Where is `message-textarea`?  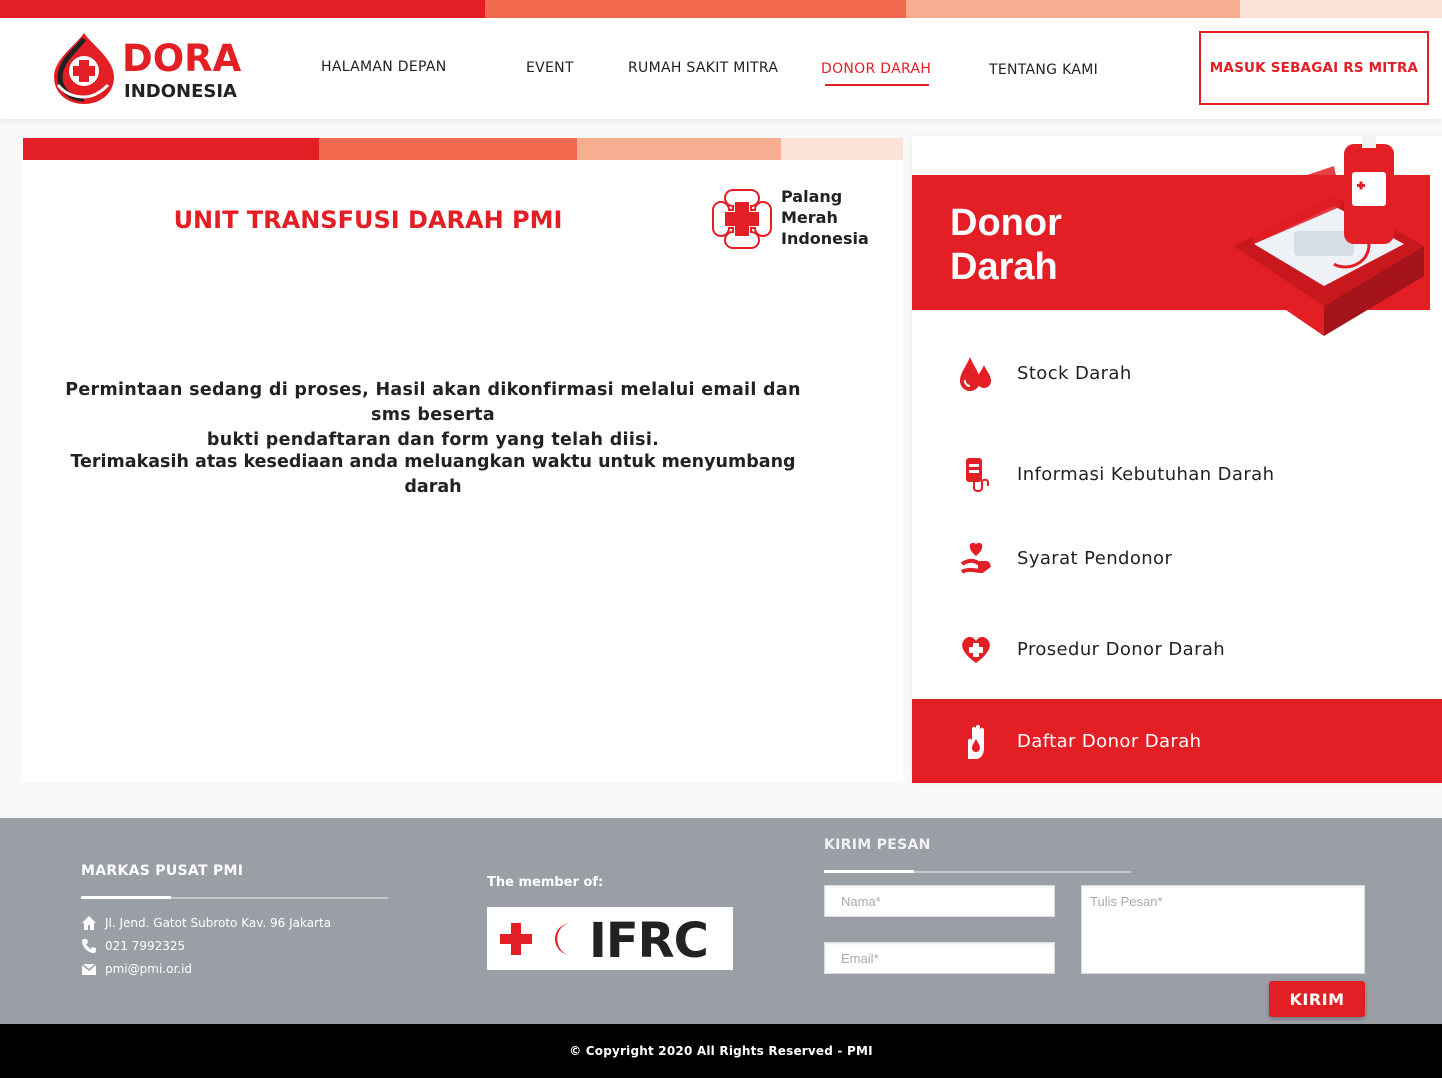 message-textarea is located at coordinates (1223, 929).